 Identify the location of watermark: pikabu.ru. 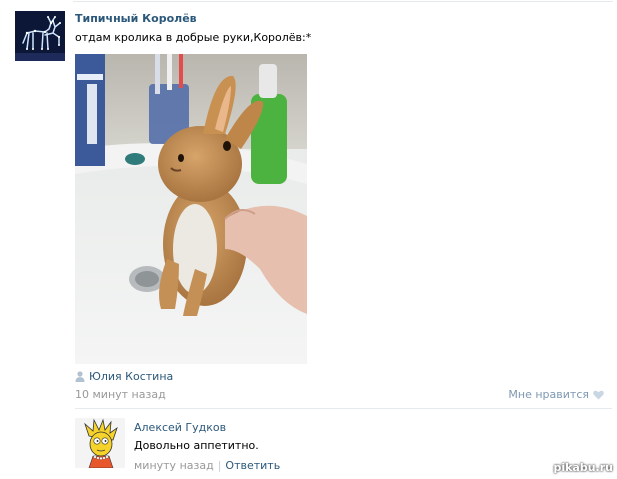
(583, 467).